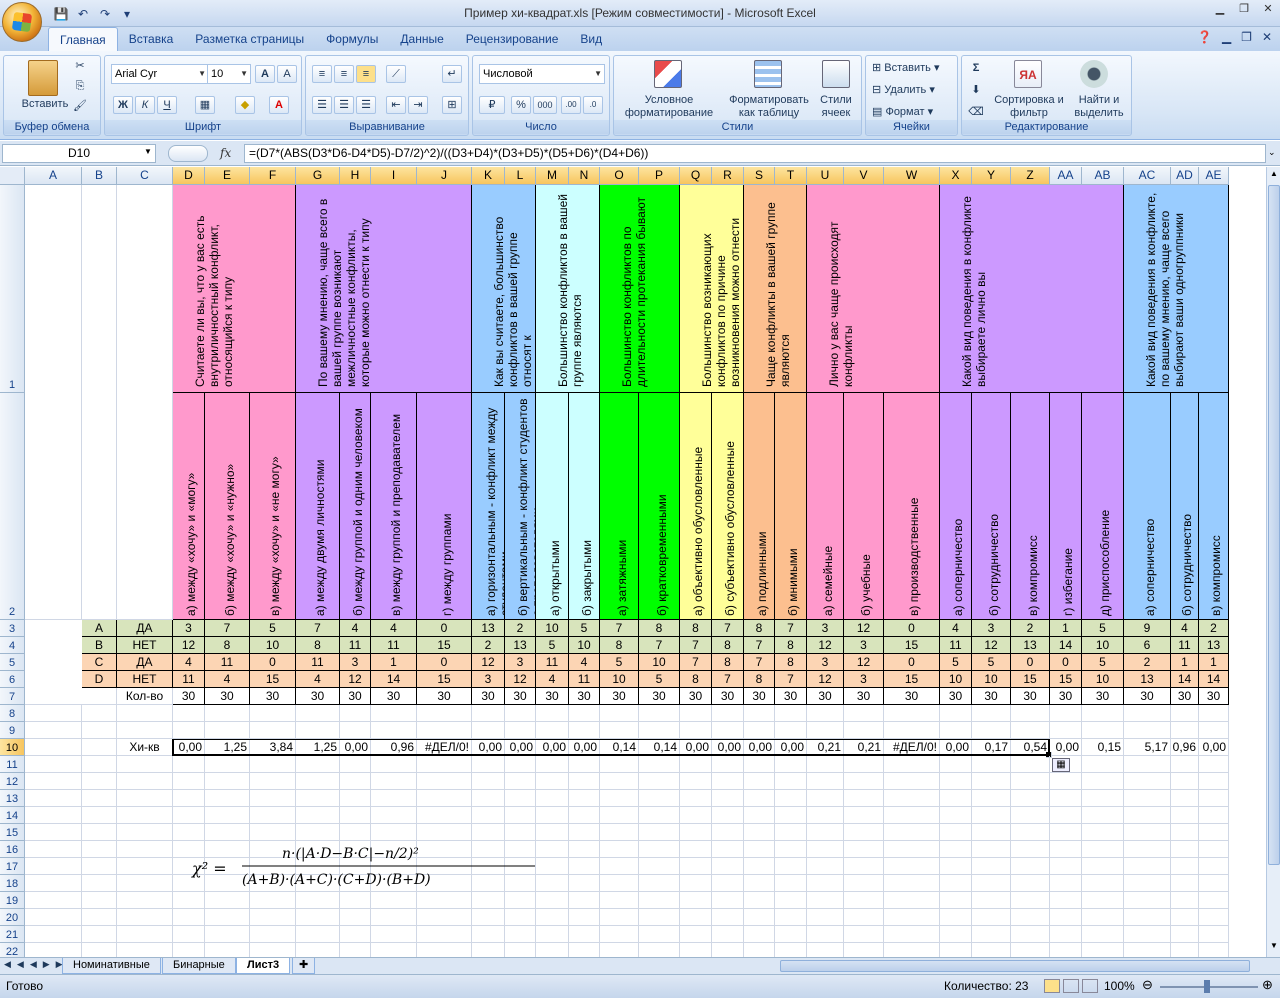 Image resolution: width=1280 pixels, height=998 pixels. Describe the element at coordinates (1274, 525) in the screenshot. I see `scroll-thumb` at that location.